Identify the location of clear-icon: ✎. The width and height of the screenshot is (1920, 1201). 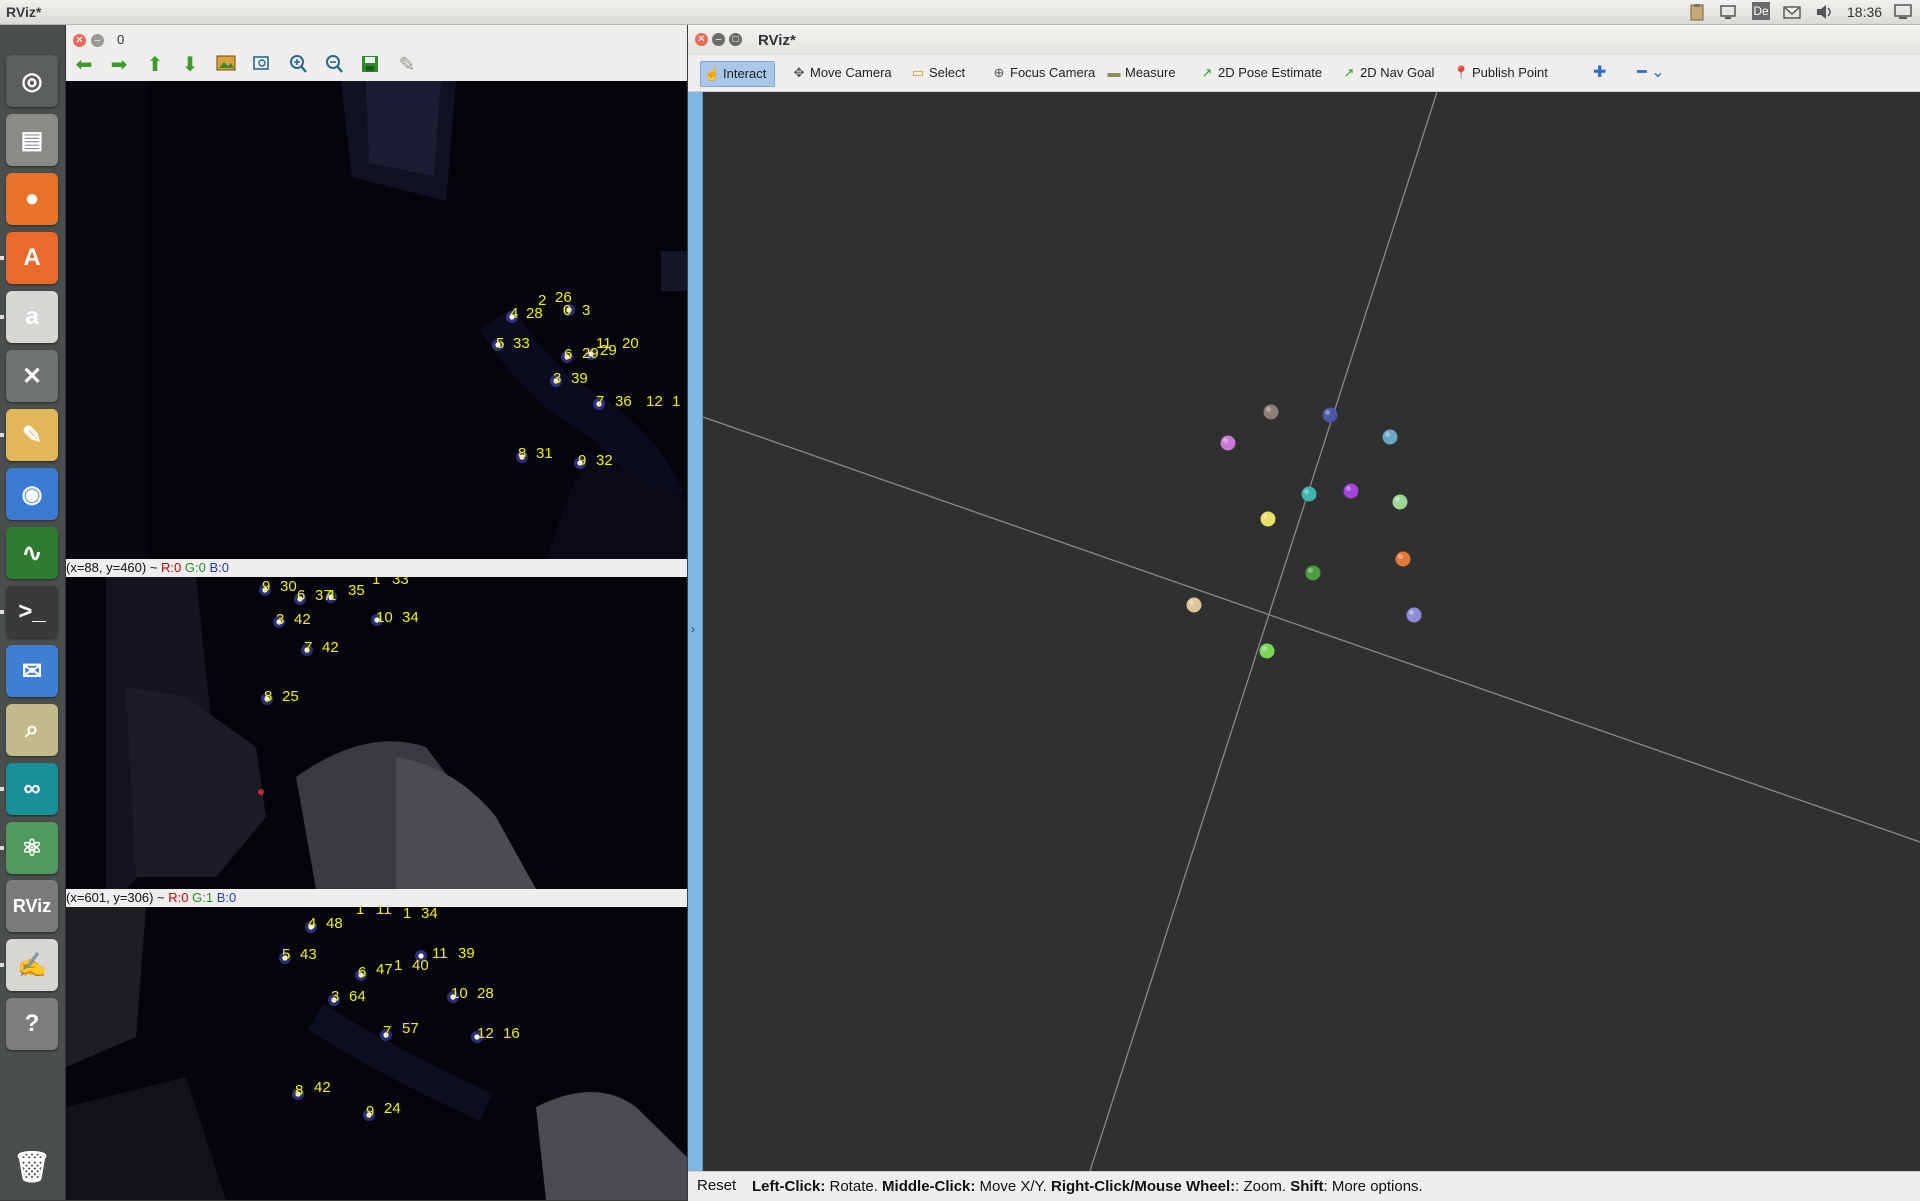
(407, 65).